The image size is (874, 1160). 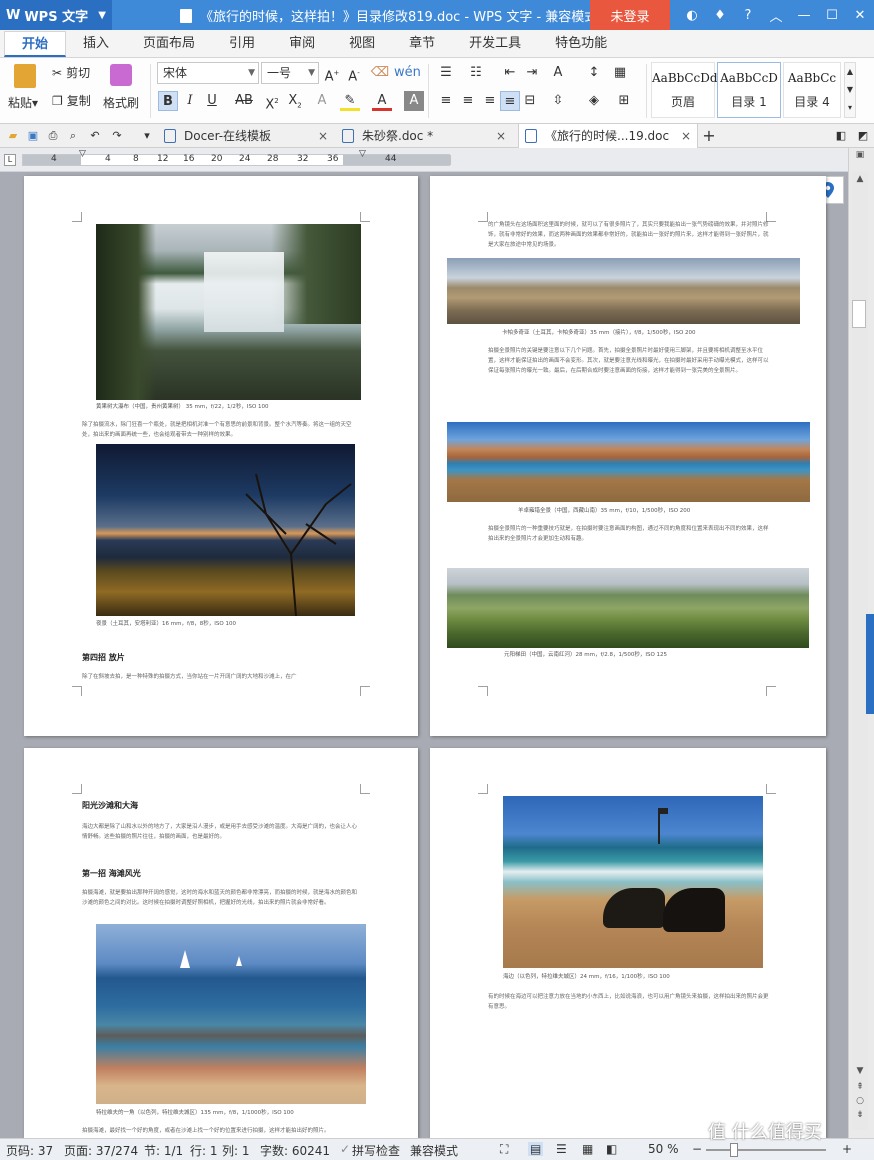 I want to click on close-icon: ✕, so click(x=860, y=15).